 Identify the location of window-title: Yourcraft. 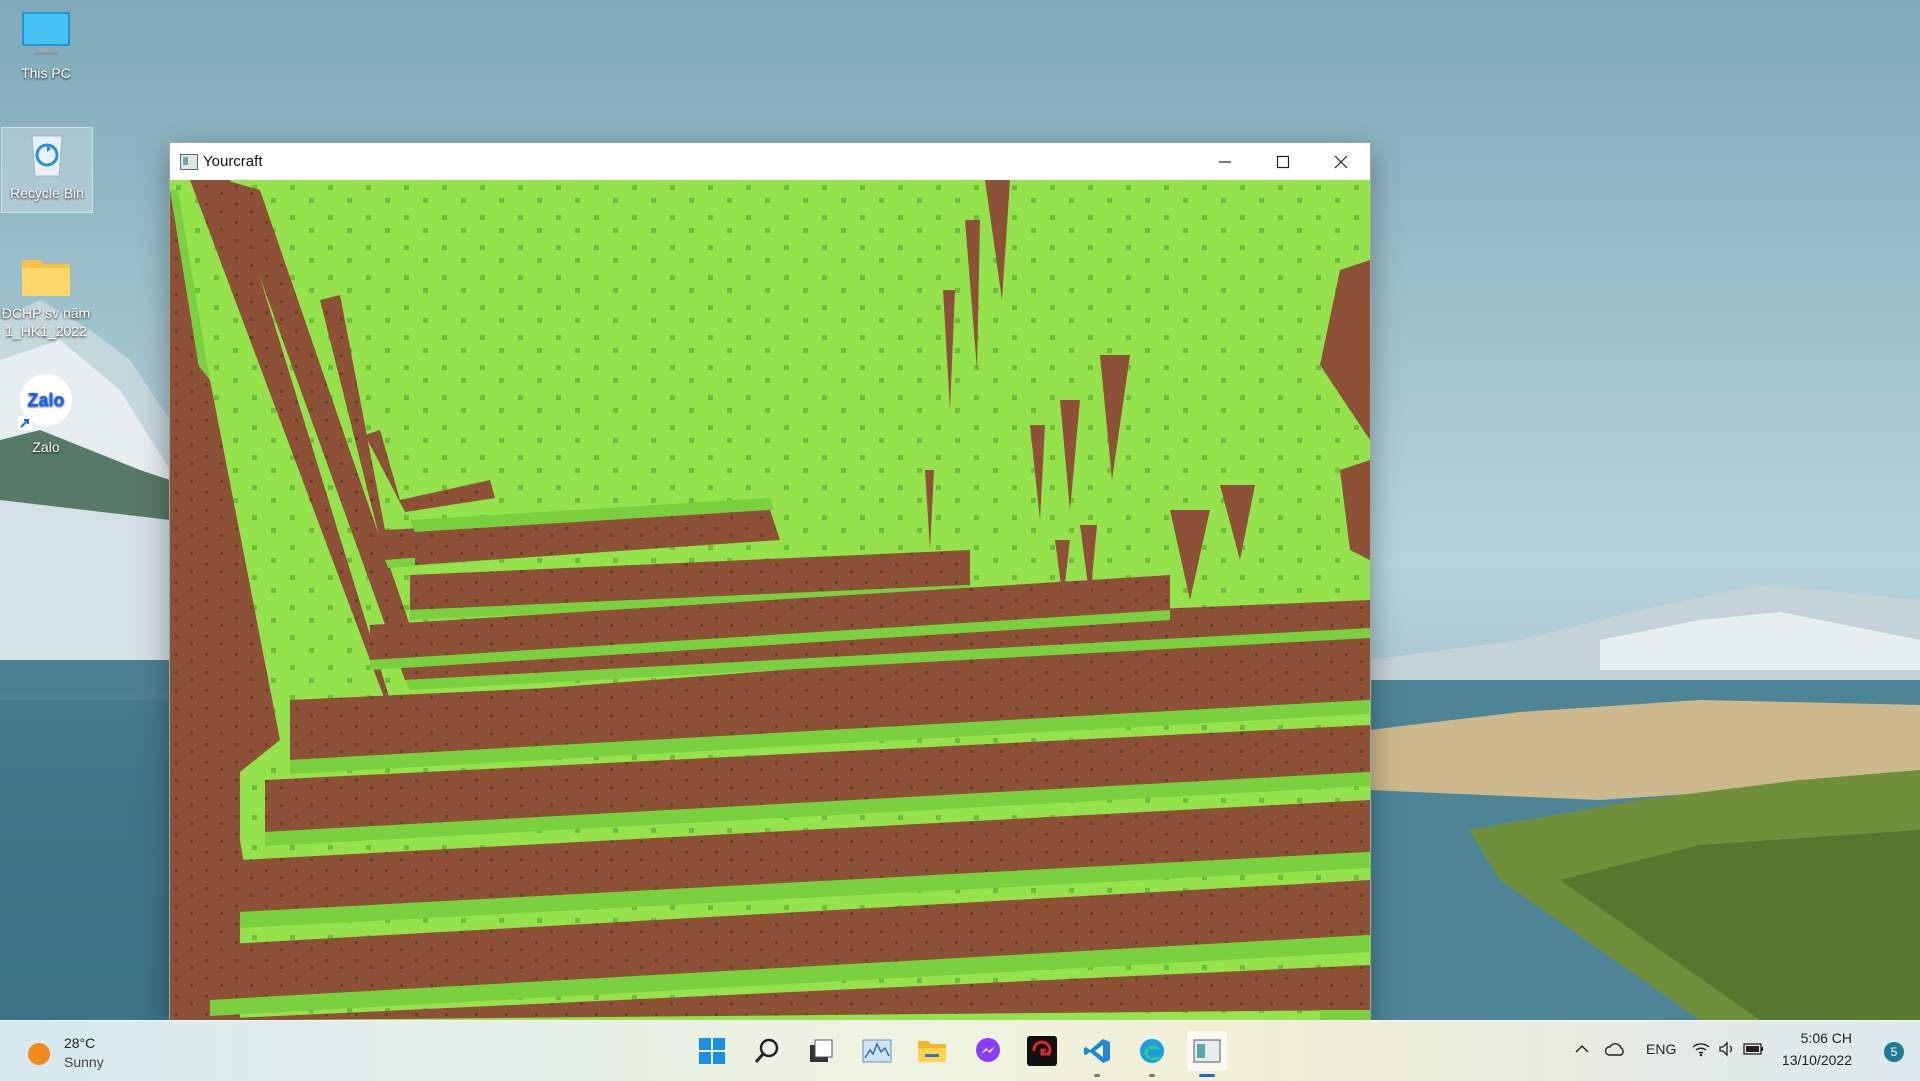
(233, 161).